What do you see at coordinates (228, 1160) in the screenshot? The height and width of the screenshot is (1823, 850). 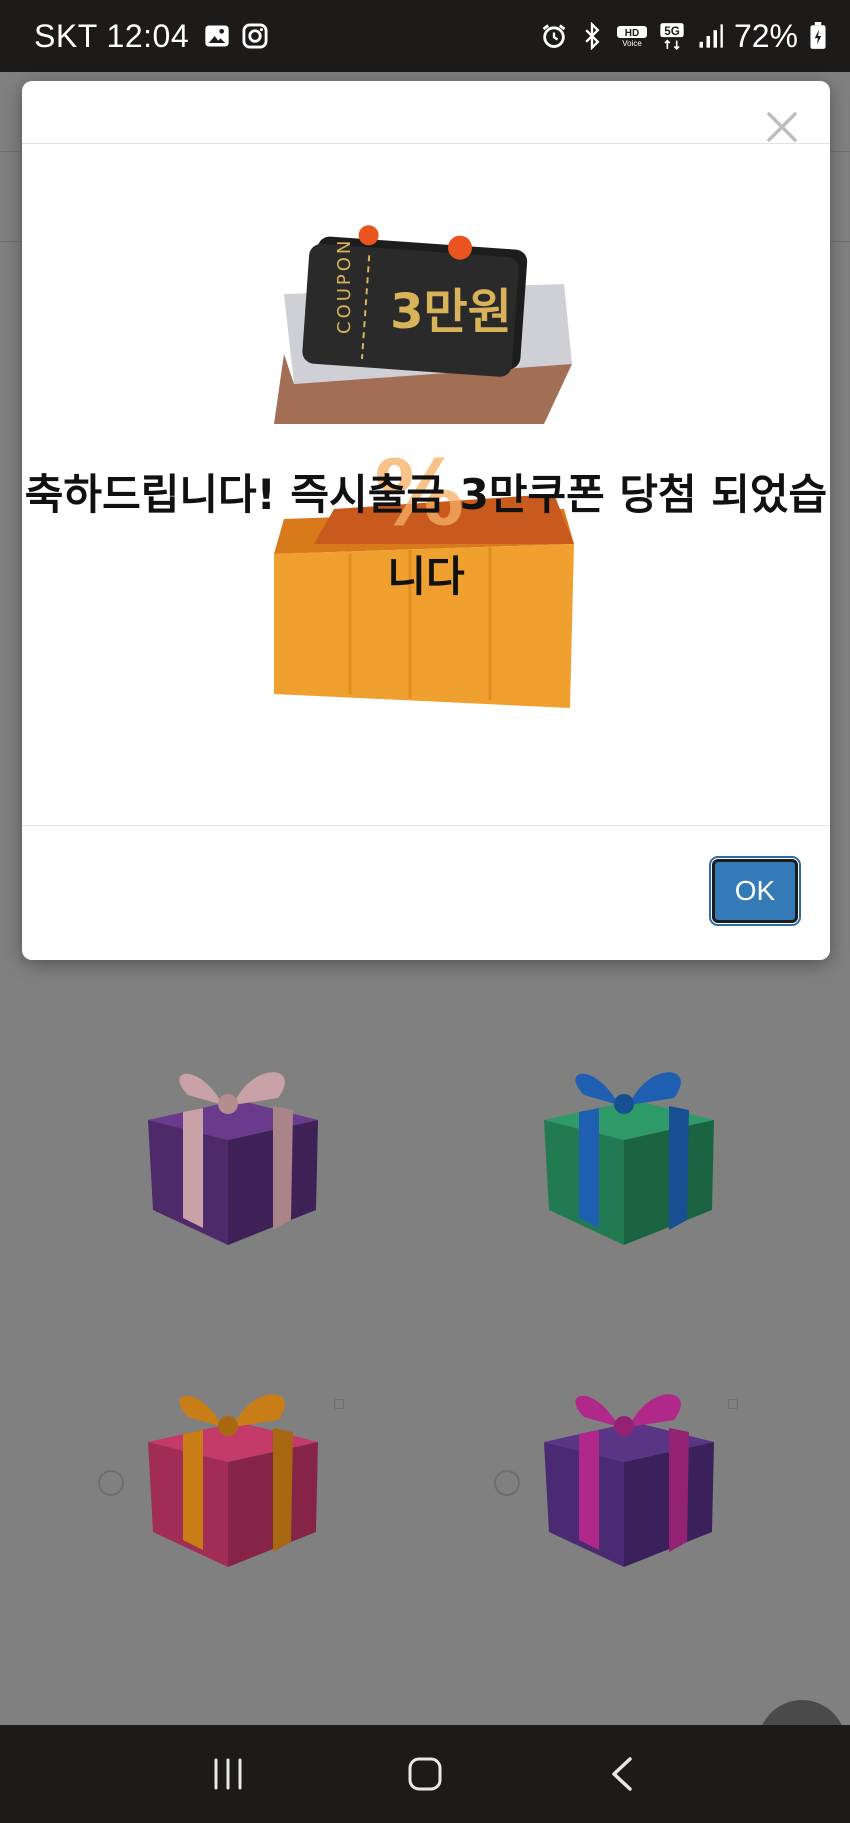 I see `gift-box-purple` at bounding box center [228, 1160].